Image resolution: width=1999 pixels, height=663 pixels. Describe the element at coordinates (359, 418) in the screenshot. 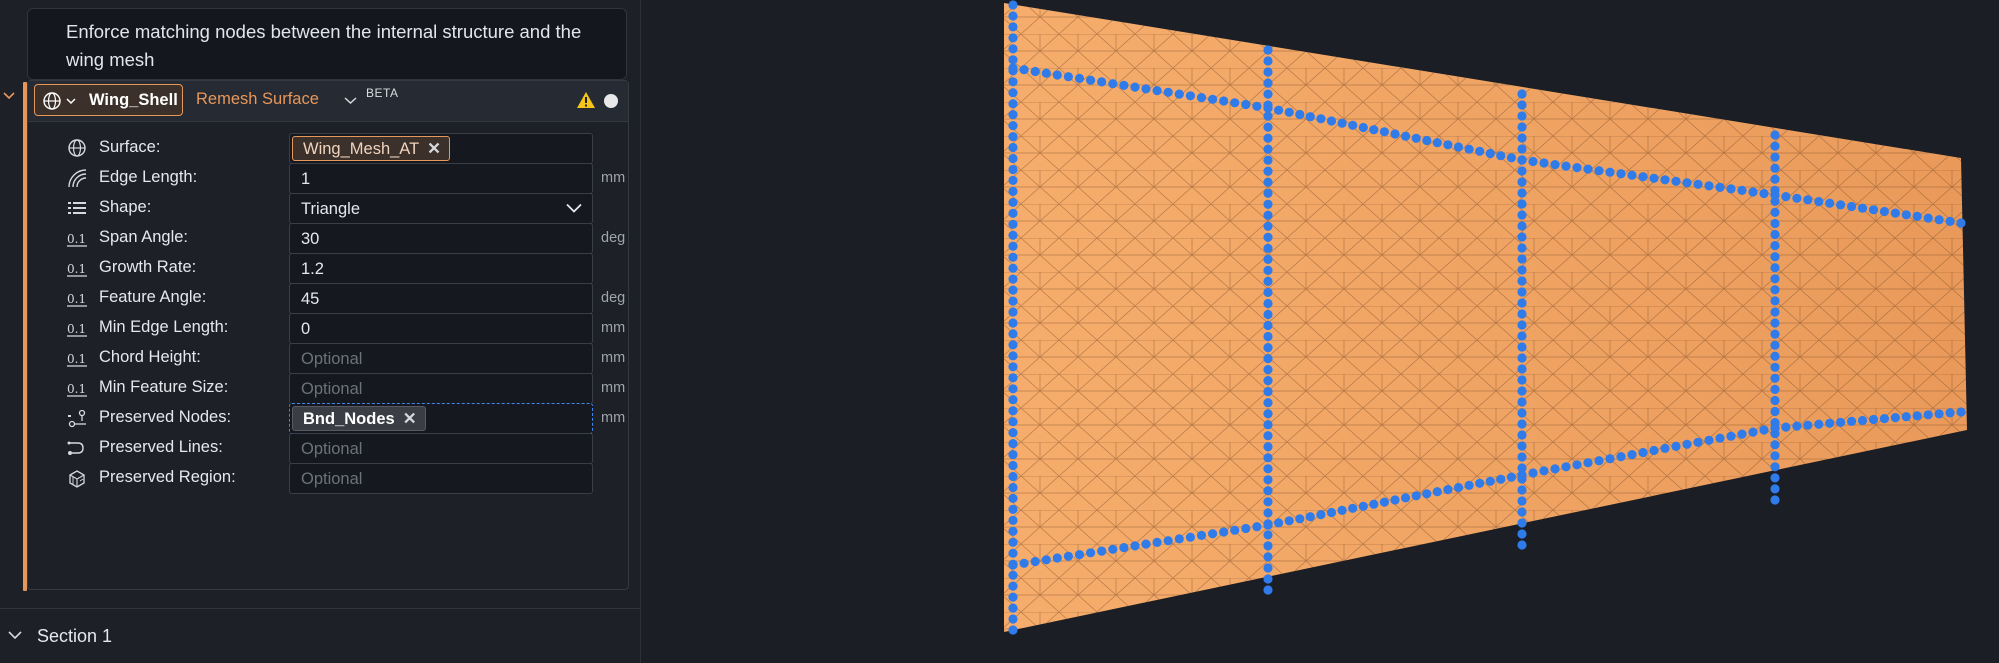

I see `preserved-nodes-tag: Bnd_Nodes ✕` at that location.